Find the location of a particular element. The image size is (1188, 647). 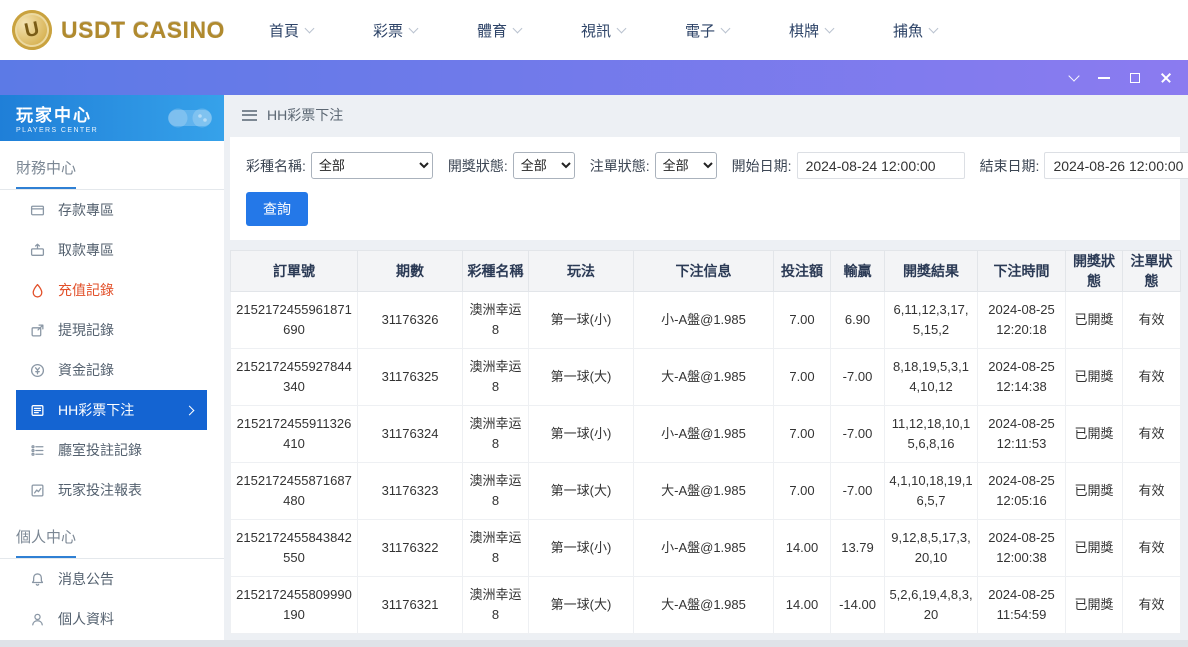

cell-win-loss: 6.90 is located at coordinates (857, 320).